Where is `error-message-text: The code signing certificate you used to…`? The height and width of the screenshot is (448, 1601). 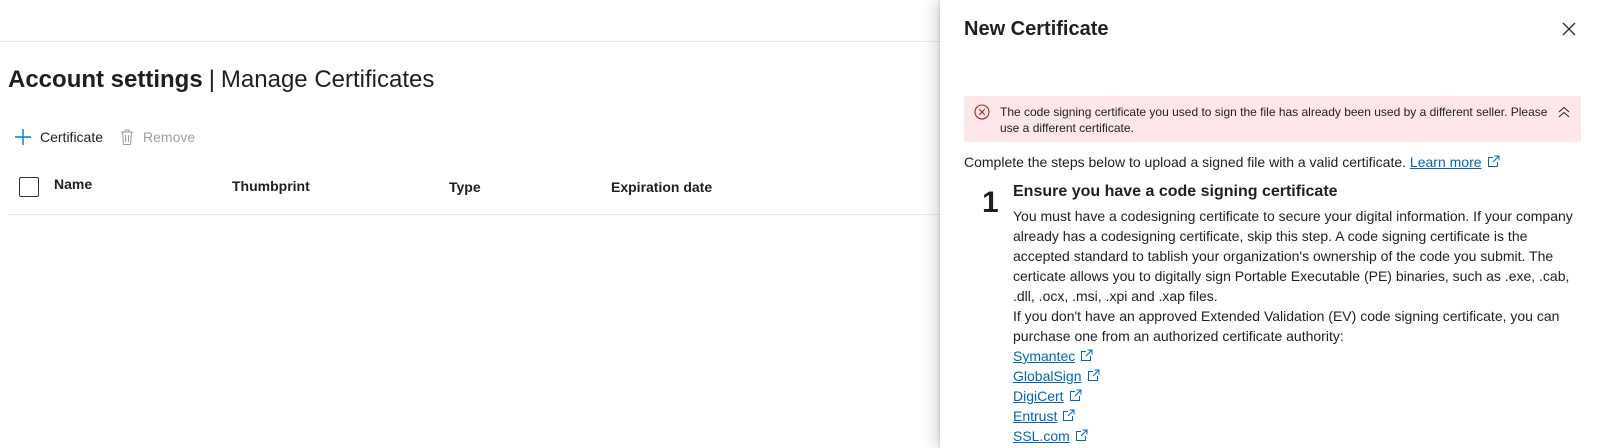 error-message-text: The code signing certificate you used to… is located at coordinates (1274, 120).